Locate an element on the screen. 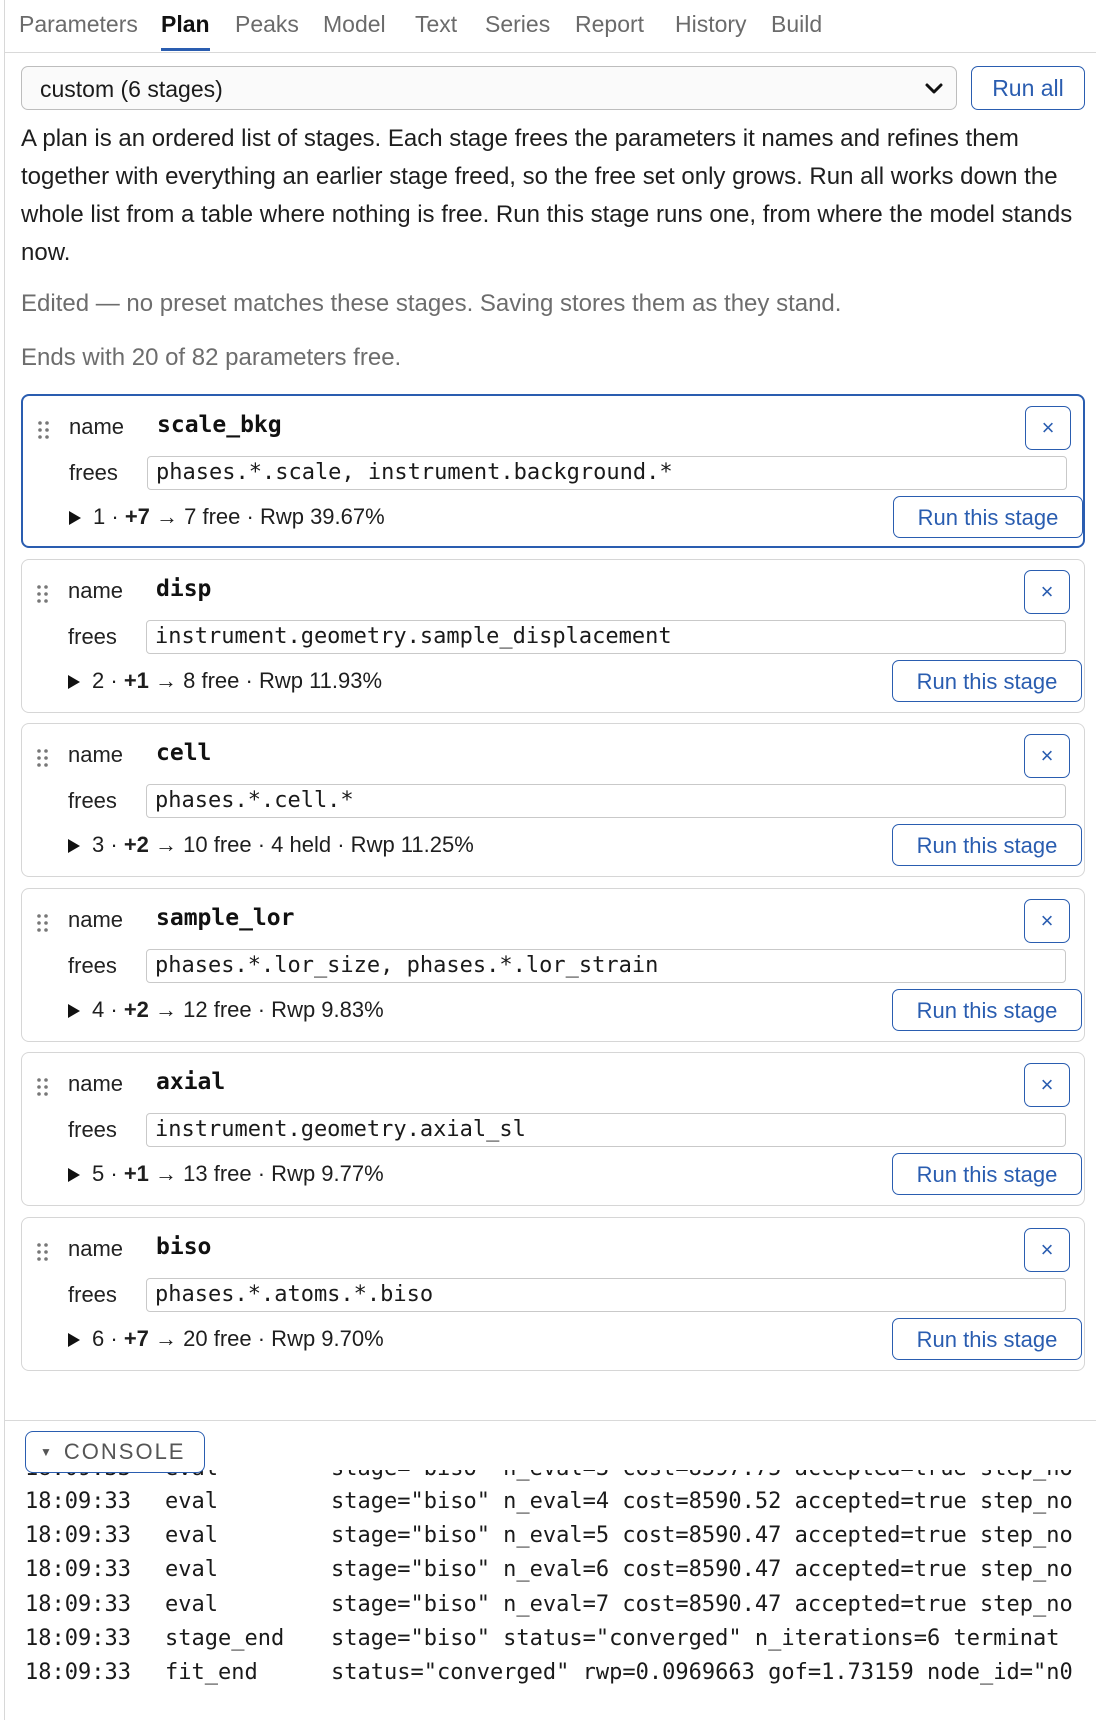  stage-summary: 1 · +7 → 7 free · Rwp 39.67% is located at coordinates (227, 517).